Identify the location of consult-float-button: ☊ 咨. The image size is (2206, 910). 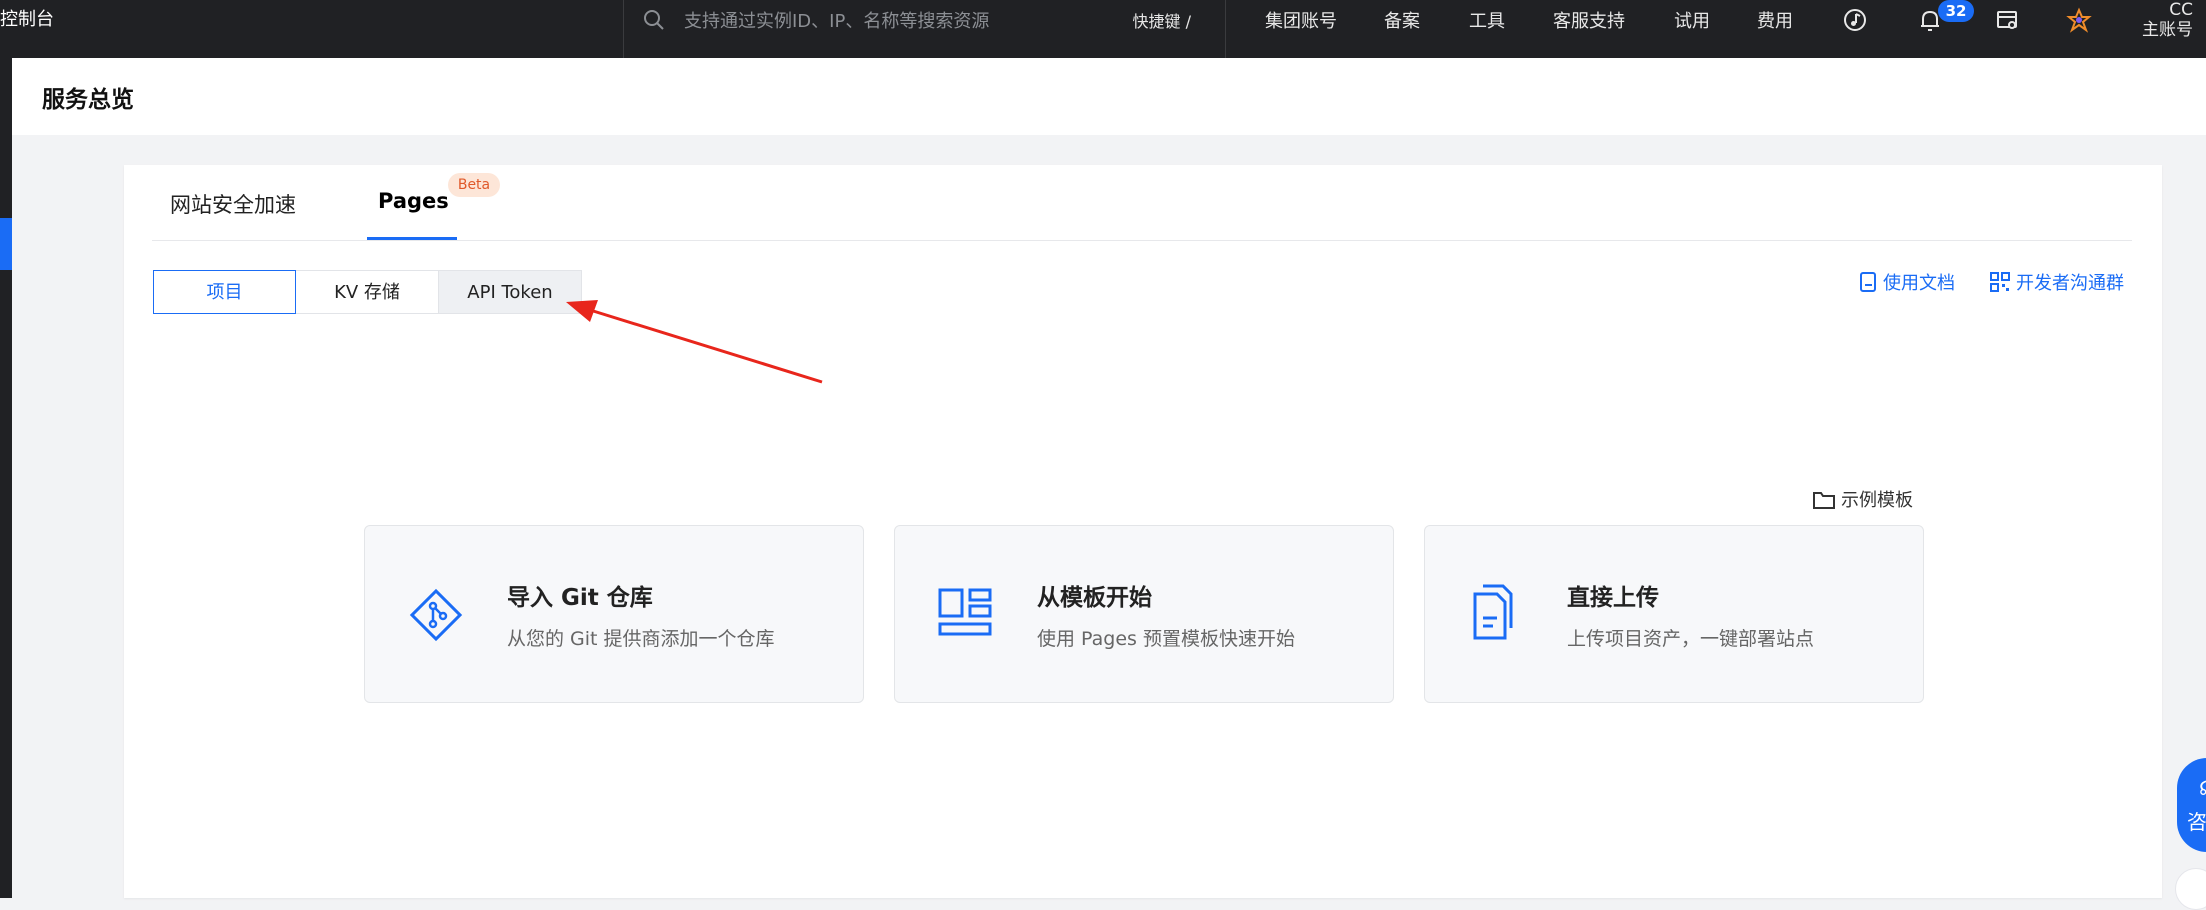
(2191, 805).